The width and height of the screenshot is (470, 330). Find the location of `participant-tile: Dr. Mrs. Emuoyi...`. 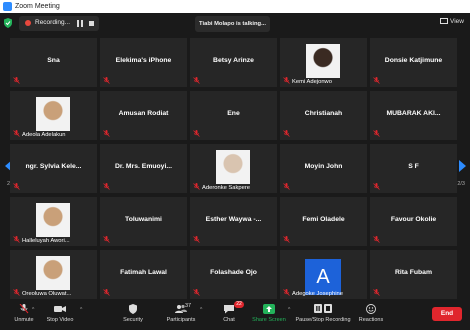

participant-tile: Dr. Mrs. Emuoyi... is located at coordinates (143, 168).